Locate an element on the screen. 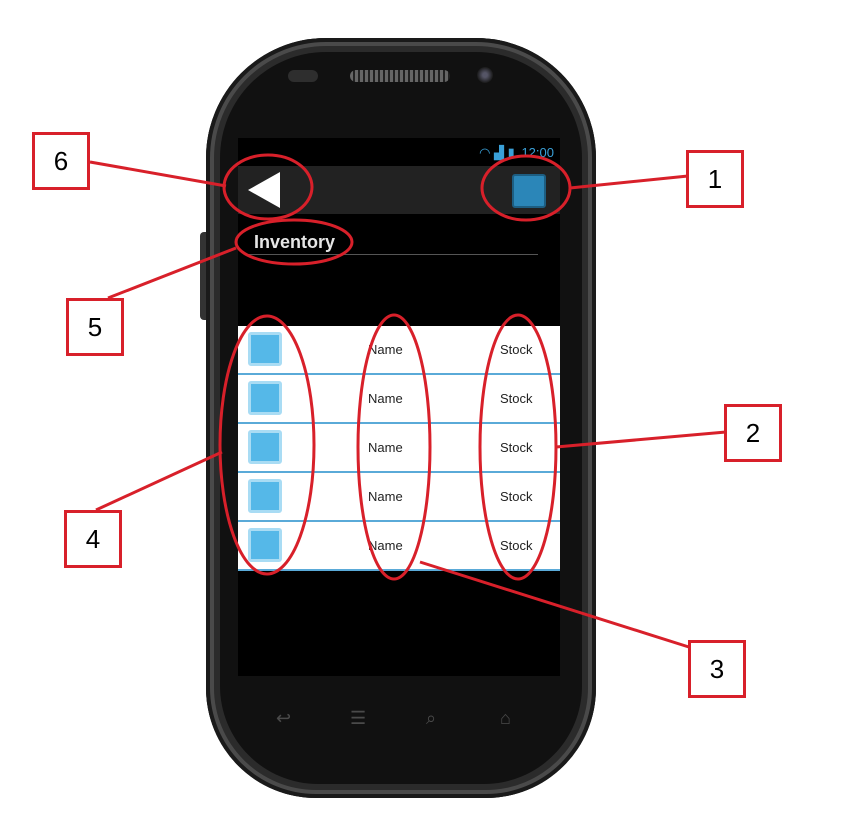 The width and height of the screenshot is (842, 826). callout-label-6: 6 is located at coordinates (61, 161).